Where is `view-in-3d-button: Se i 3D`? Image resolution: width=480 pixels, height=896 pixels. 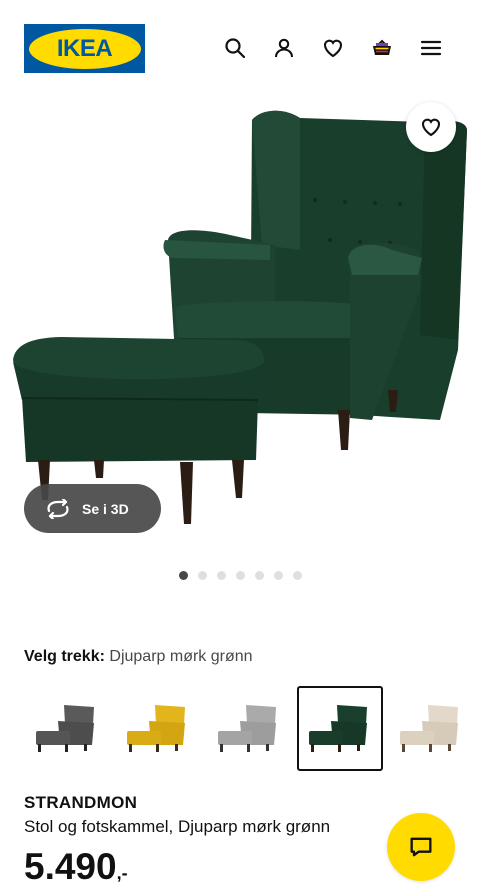 view-in-3d-button: Se i 3D is located at coordinates (92, 508).